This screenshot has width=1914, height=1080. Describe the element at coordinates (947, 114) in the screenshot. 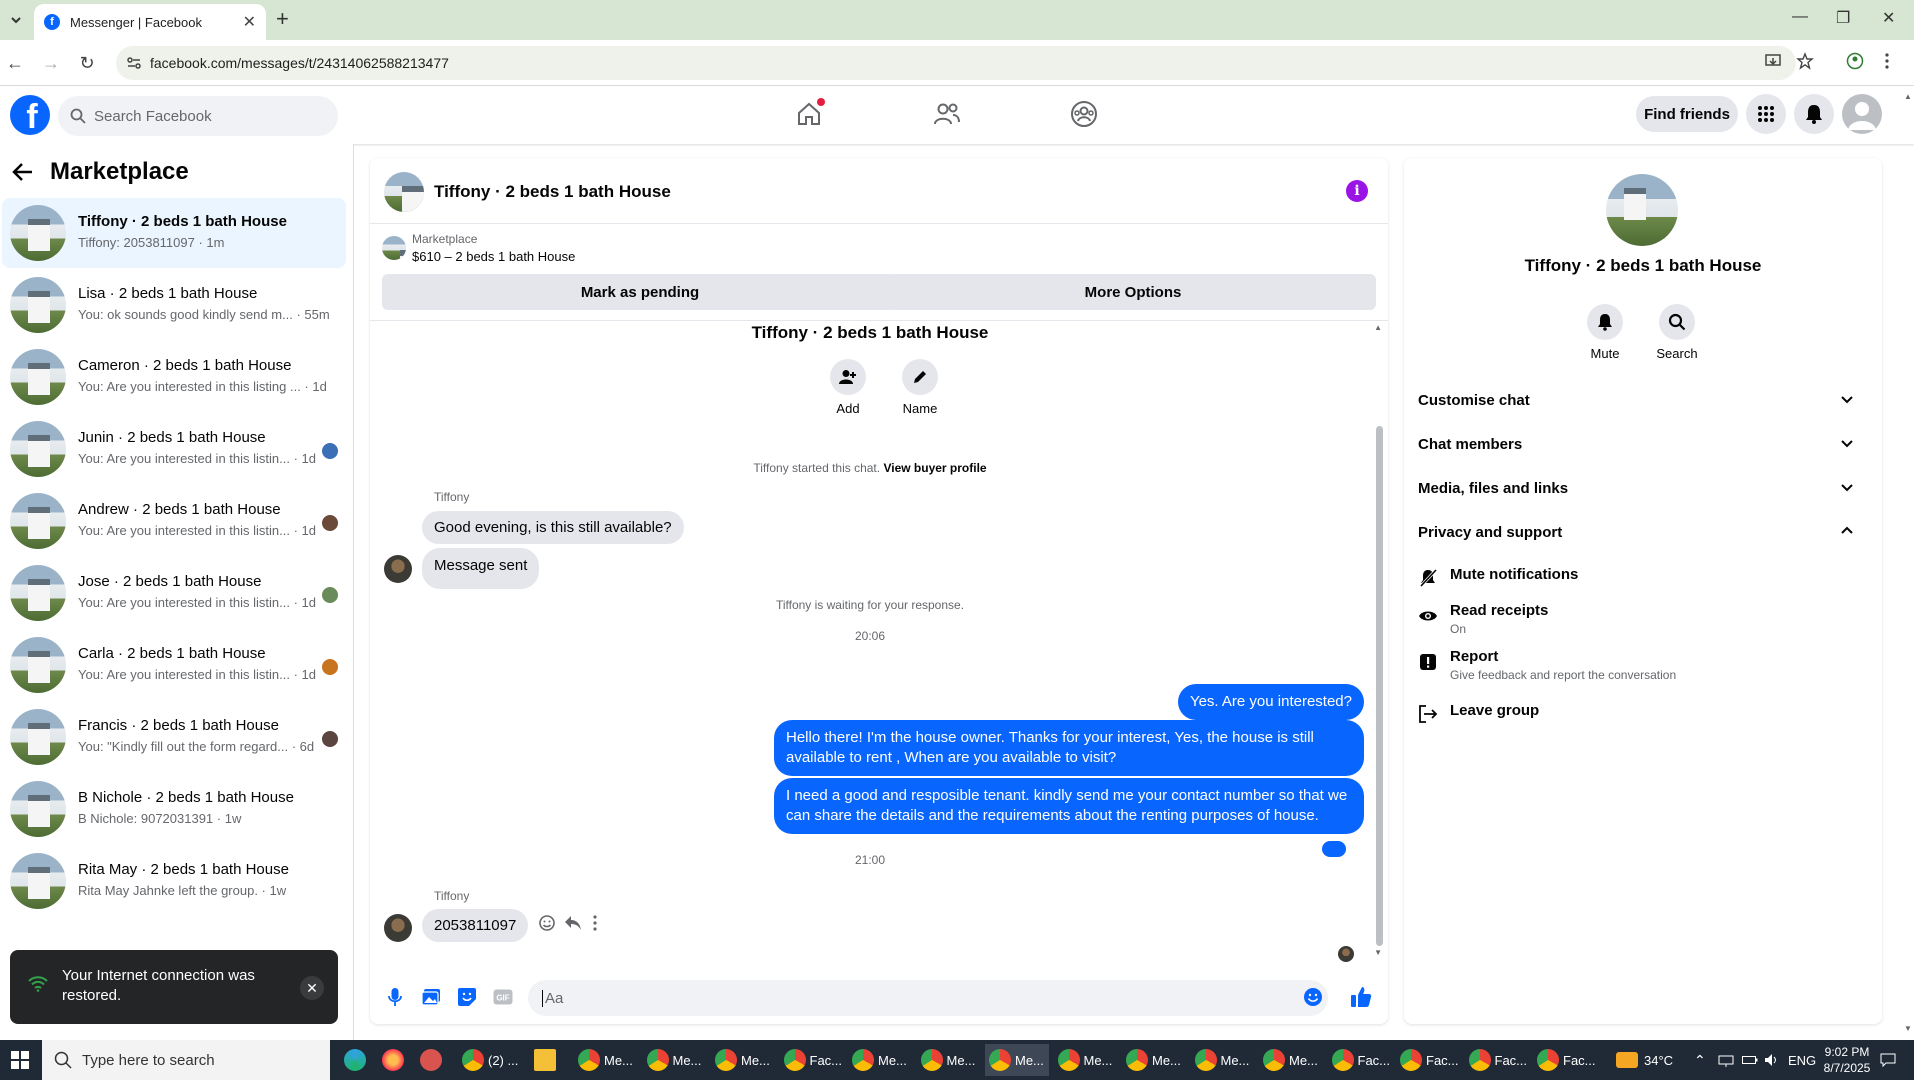

I see `friends-icon` at that location.